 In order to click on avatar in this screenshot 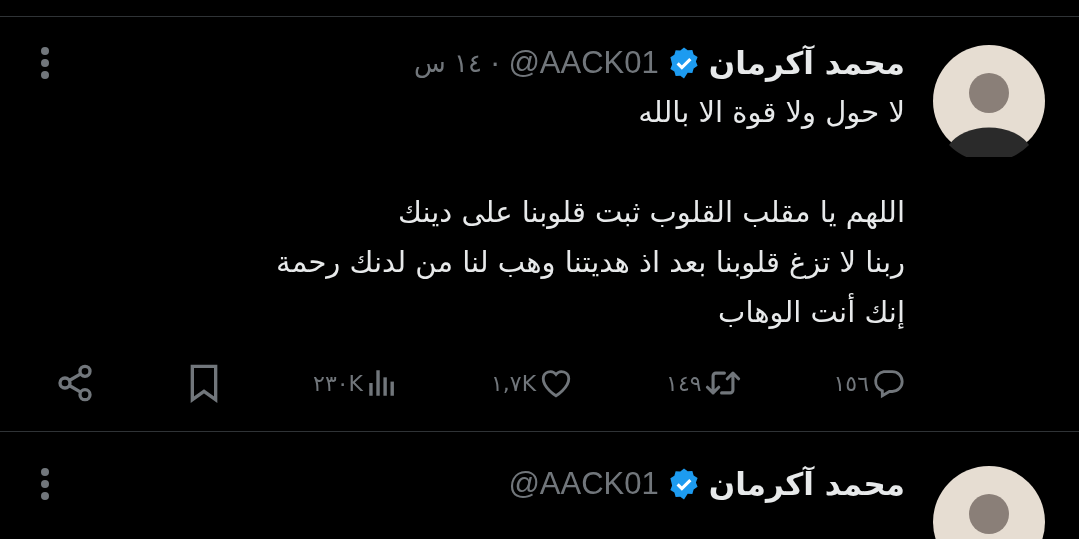, I will do `click(989, 101)`.